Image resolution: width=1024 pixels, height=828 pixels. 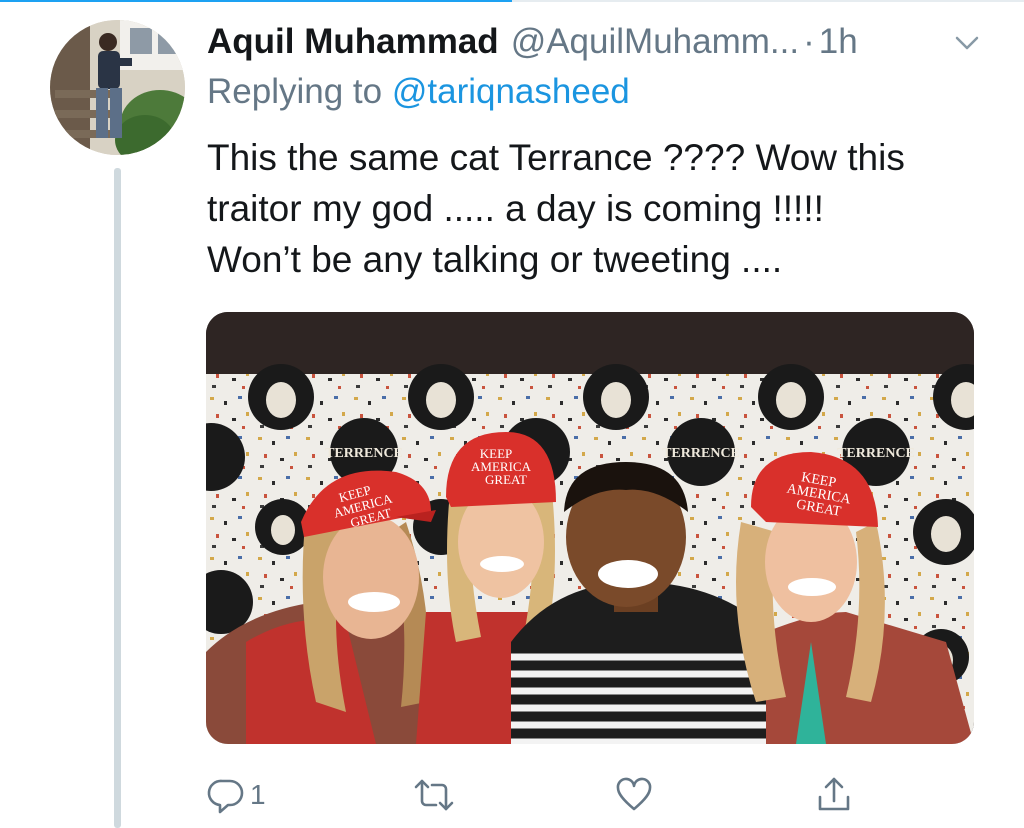 I want to click on author-name: Aquil Muhammad, so click(x=353, y=42).